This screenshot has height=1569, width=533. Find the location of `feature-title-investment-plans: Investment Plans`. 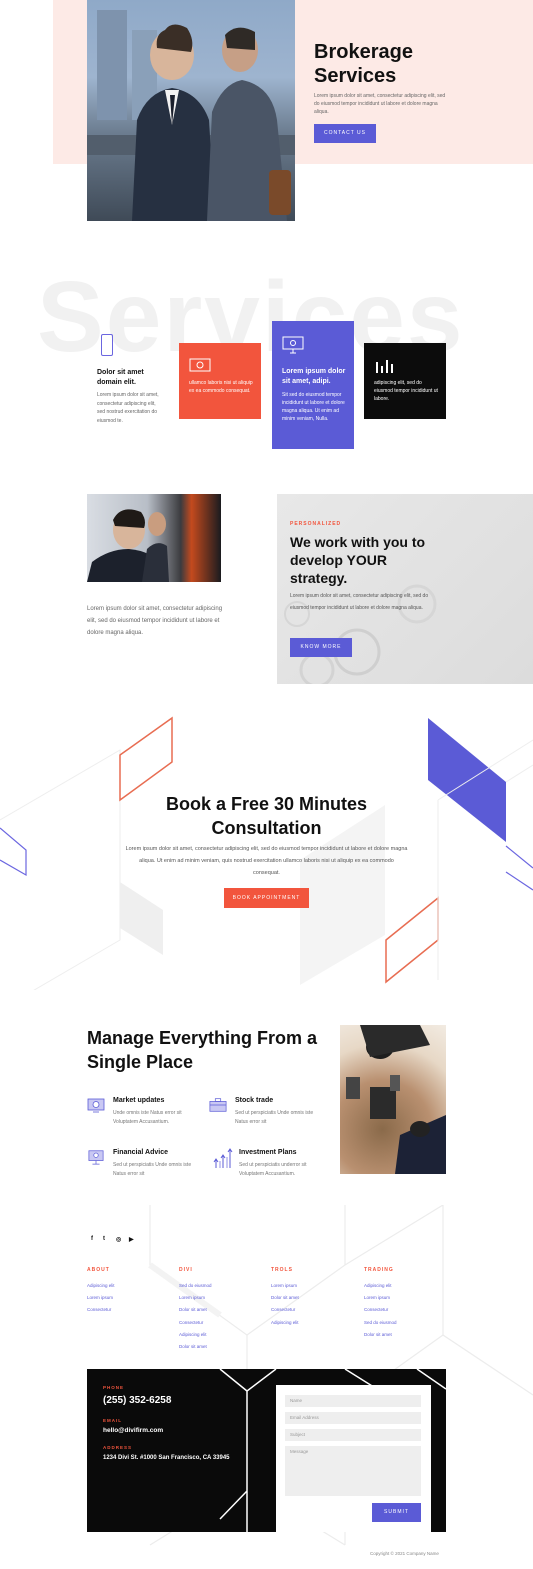

feature-title-investment-plans: Investment Plans is located at coordinates (268, 1152).